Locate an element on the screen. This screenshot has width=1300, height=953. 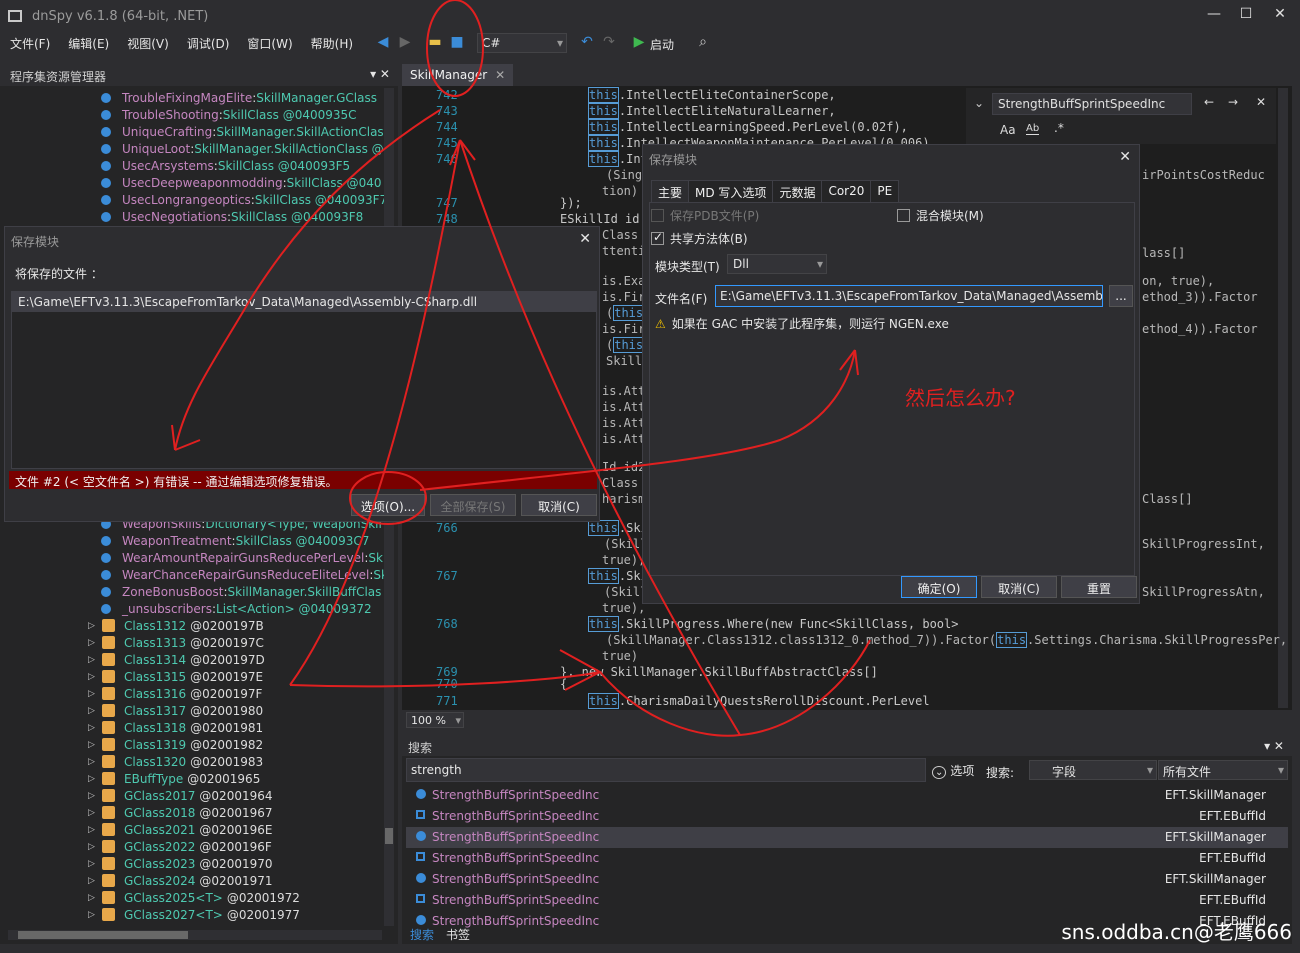
tree-class: ▷ Class1315 @0200197E is located at coordinates (175, 676).